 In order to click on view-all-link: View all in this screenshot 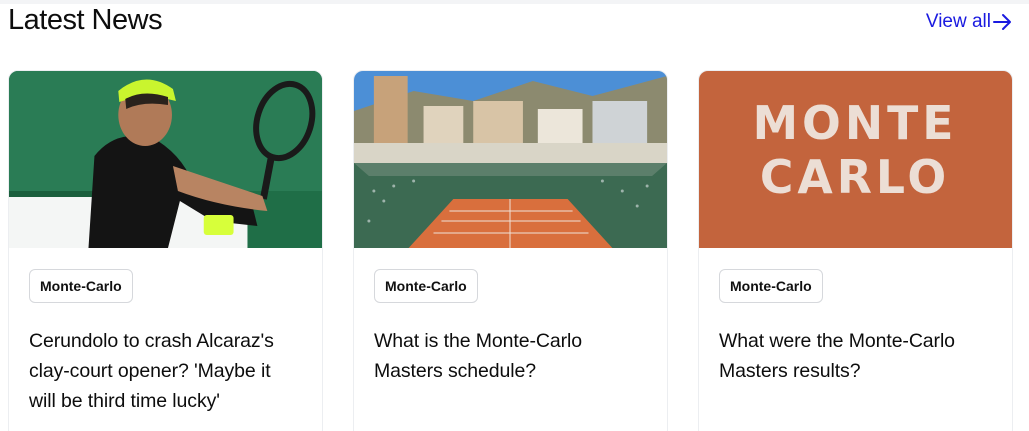, I will do `click(969, 22)`.